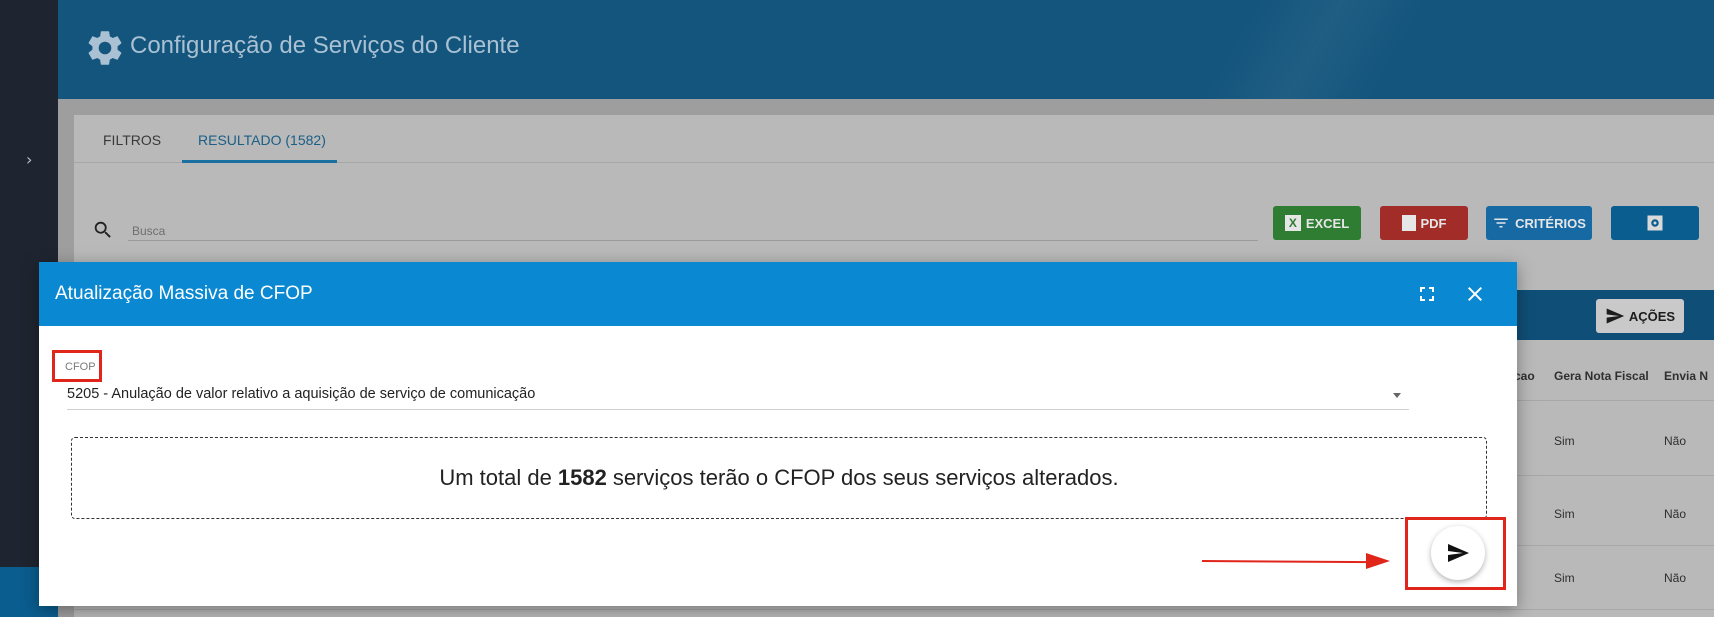  I want to click on row-divider, so click(894, 609).